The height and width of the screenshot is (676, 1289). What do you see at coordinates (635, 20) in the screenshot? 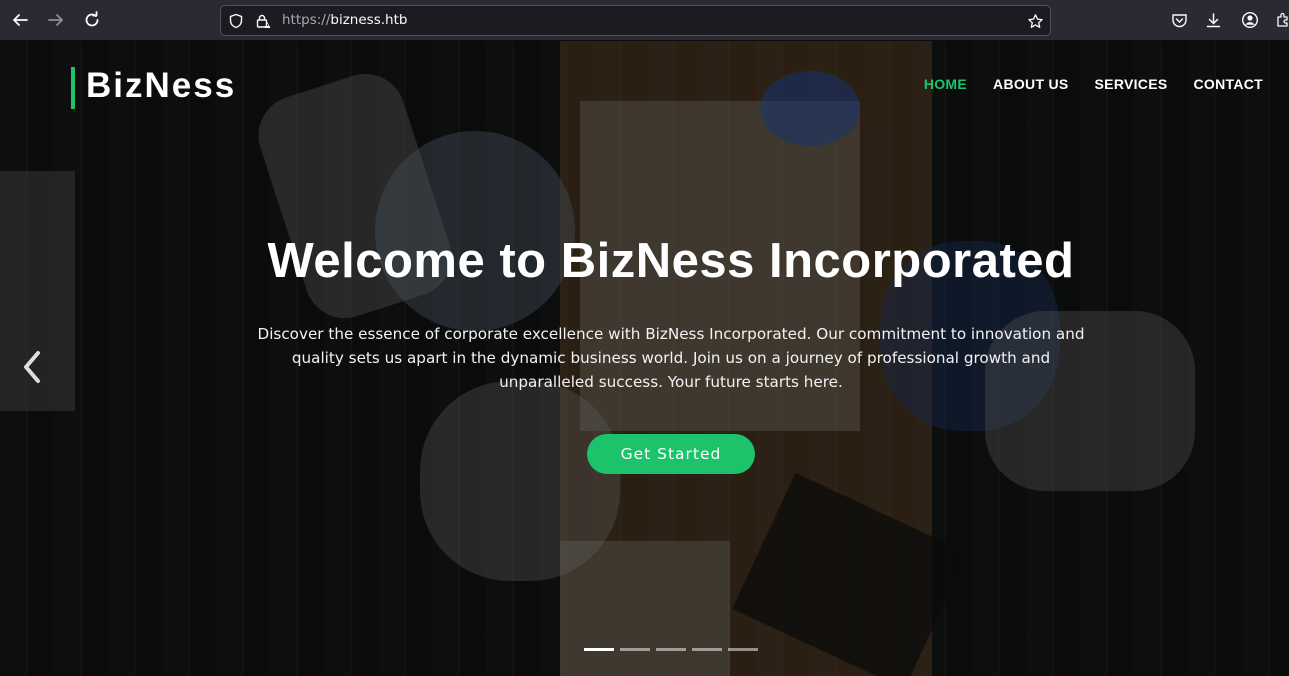
I see `url-bar: https://bizness.htb` at bounding box center [635, 20].